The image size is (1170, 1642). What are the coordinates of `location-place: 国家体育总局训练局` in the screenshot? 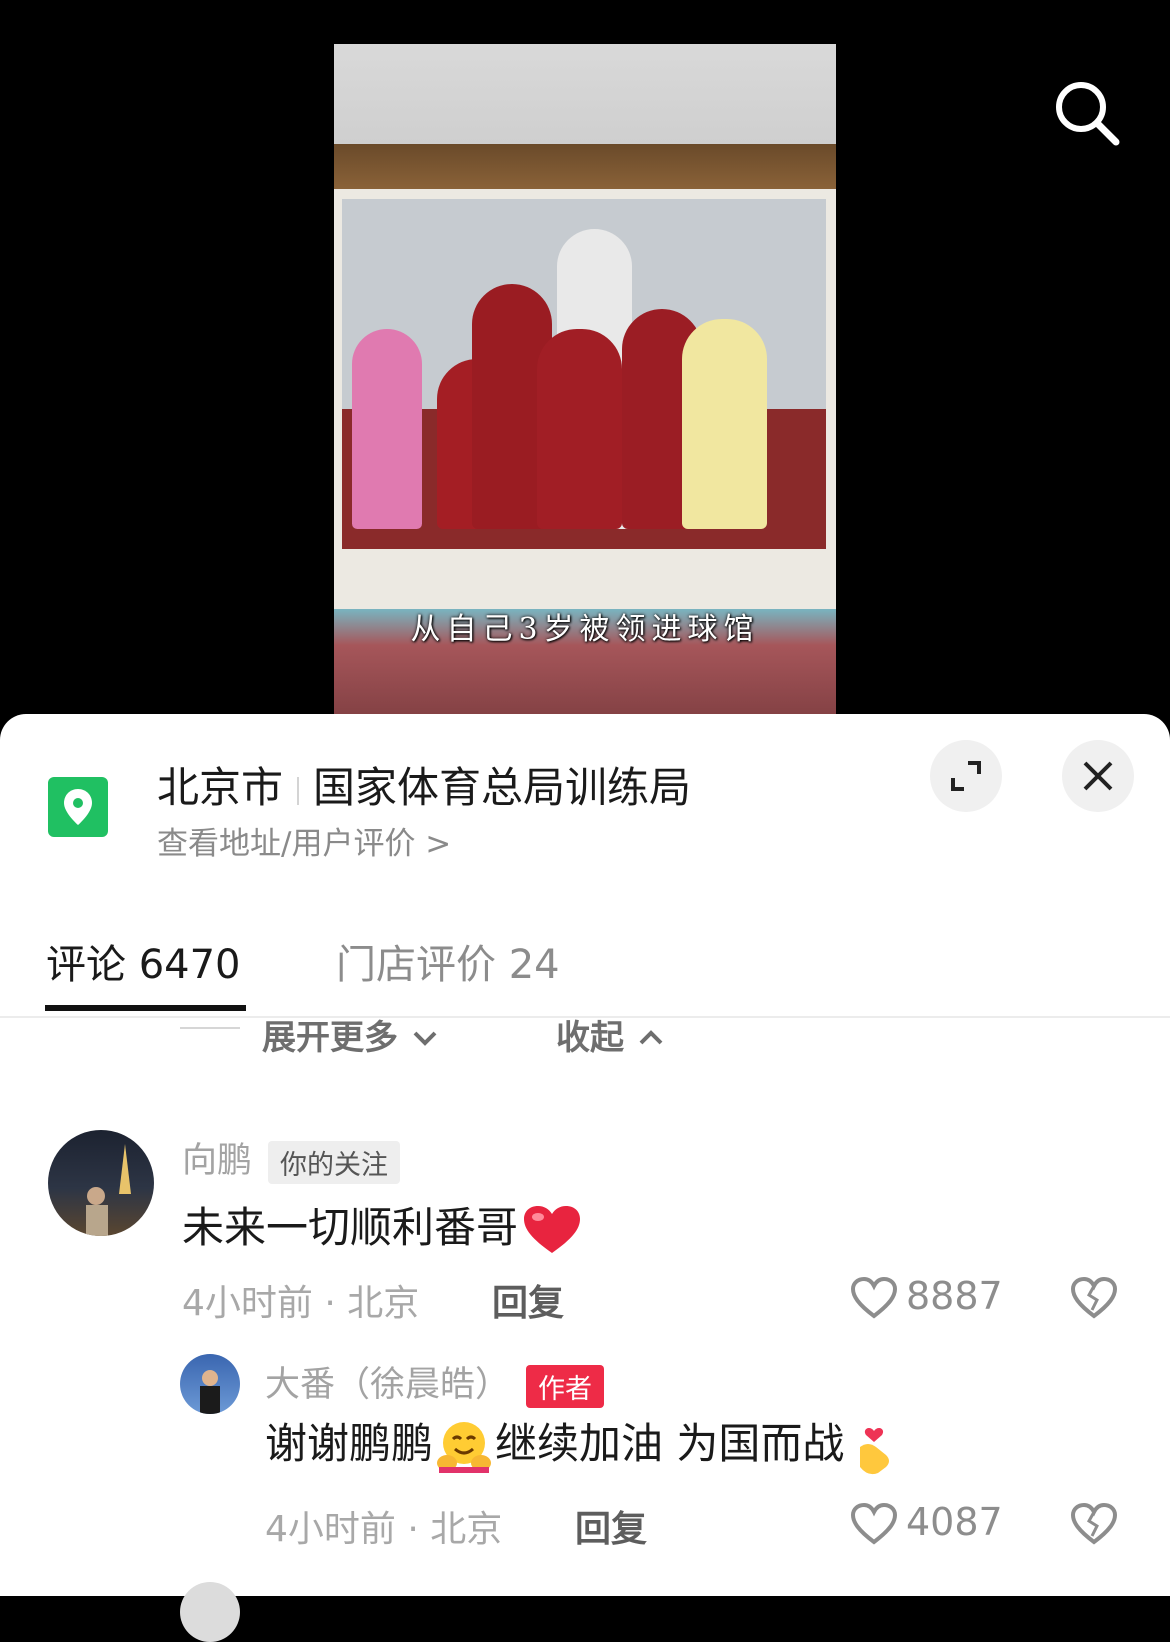 It's located at (502, 787).